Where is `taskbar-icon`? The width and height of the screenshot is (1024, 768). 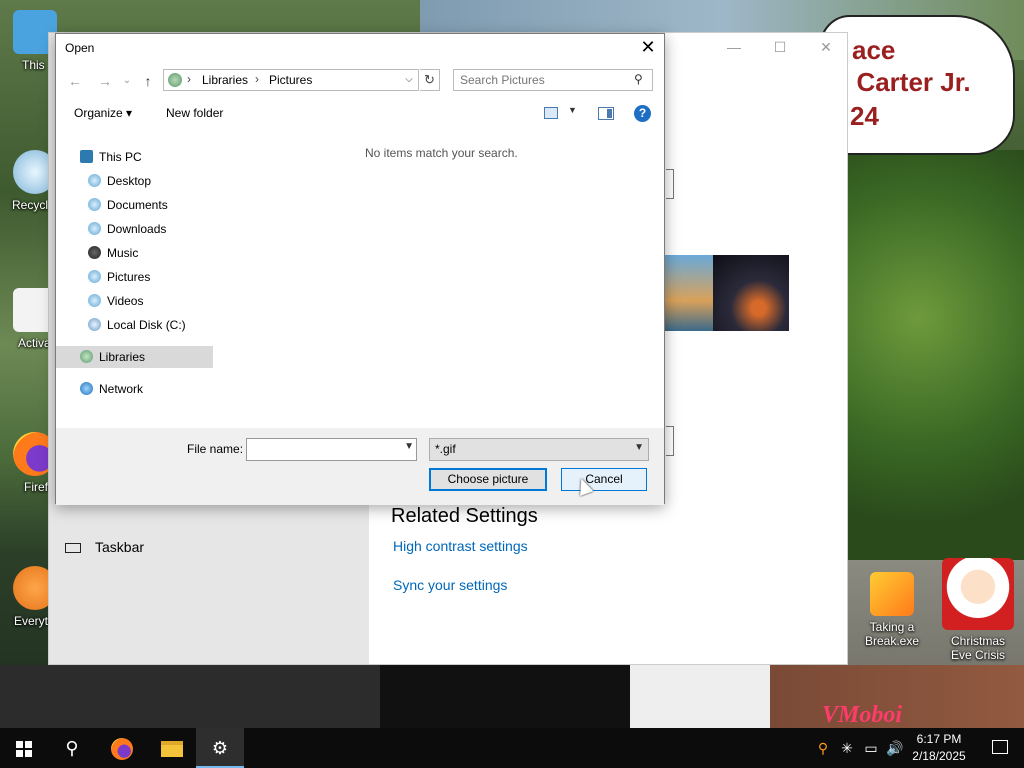 taskbar-icon is located at coordinates (73, 548).